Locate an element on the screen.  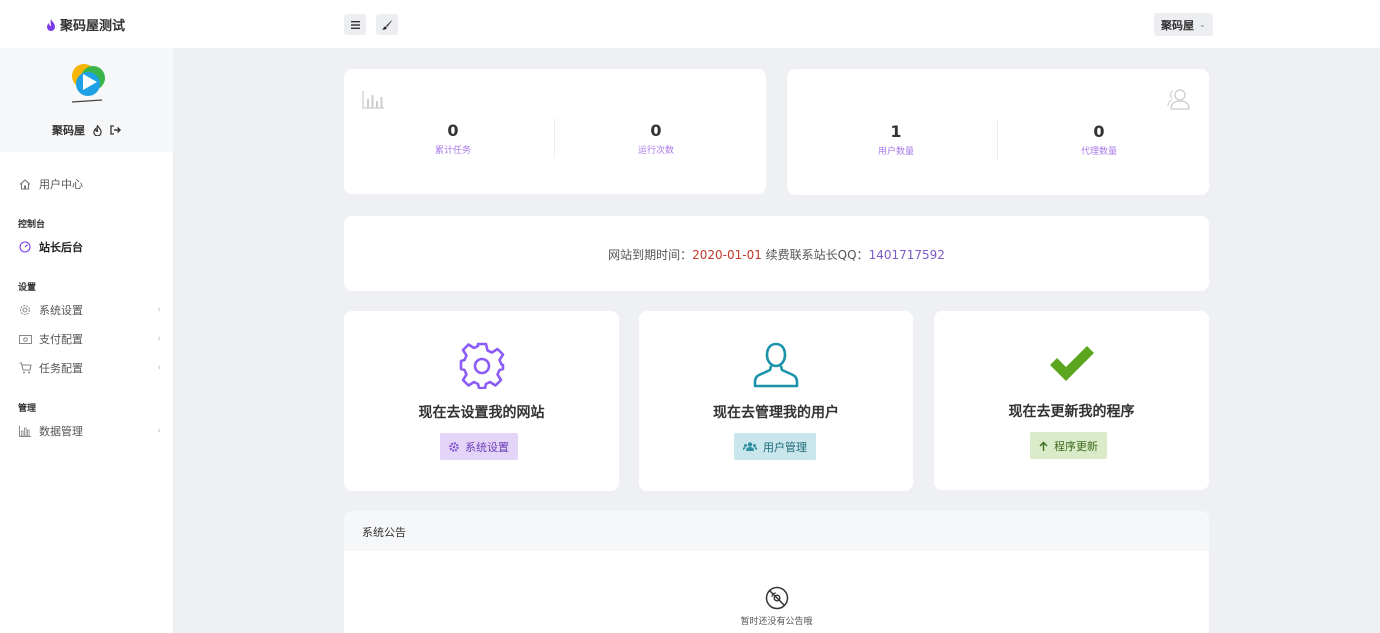
stat-value: 1 is located at coordinates (896, 131).